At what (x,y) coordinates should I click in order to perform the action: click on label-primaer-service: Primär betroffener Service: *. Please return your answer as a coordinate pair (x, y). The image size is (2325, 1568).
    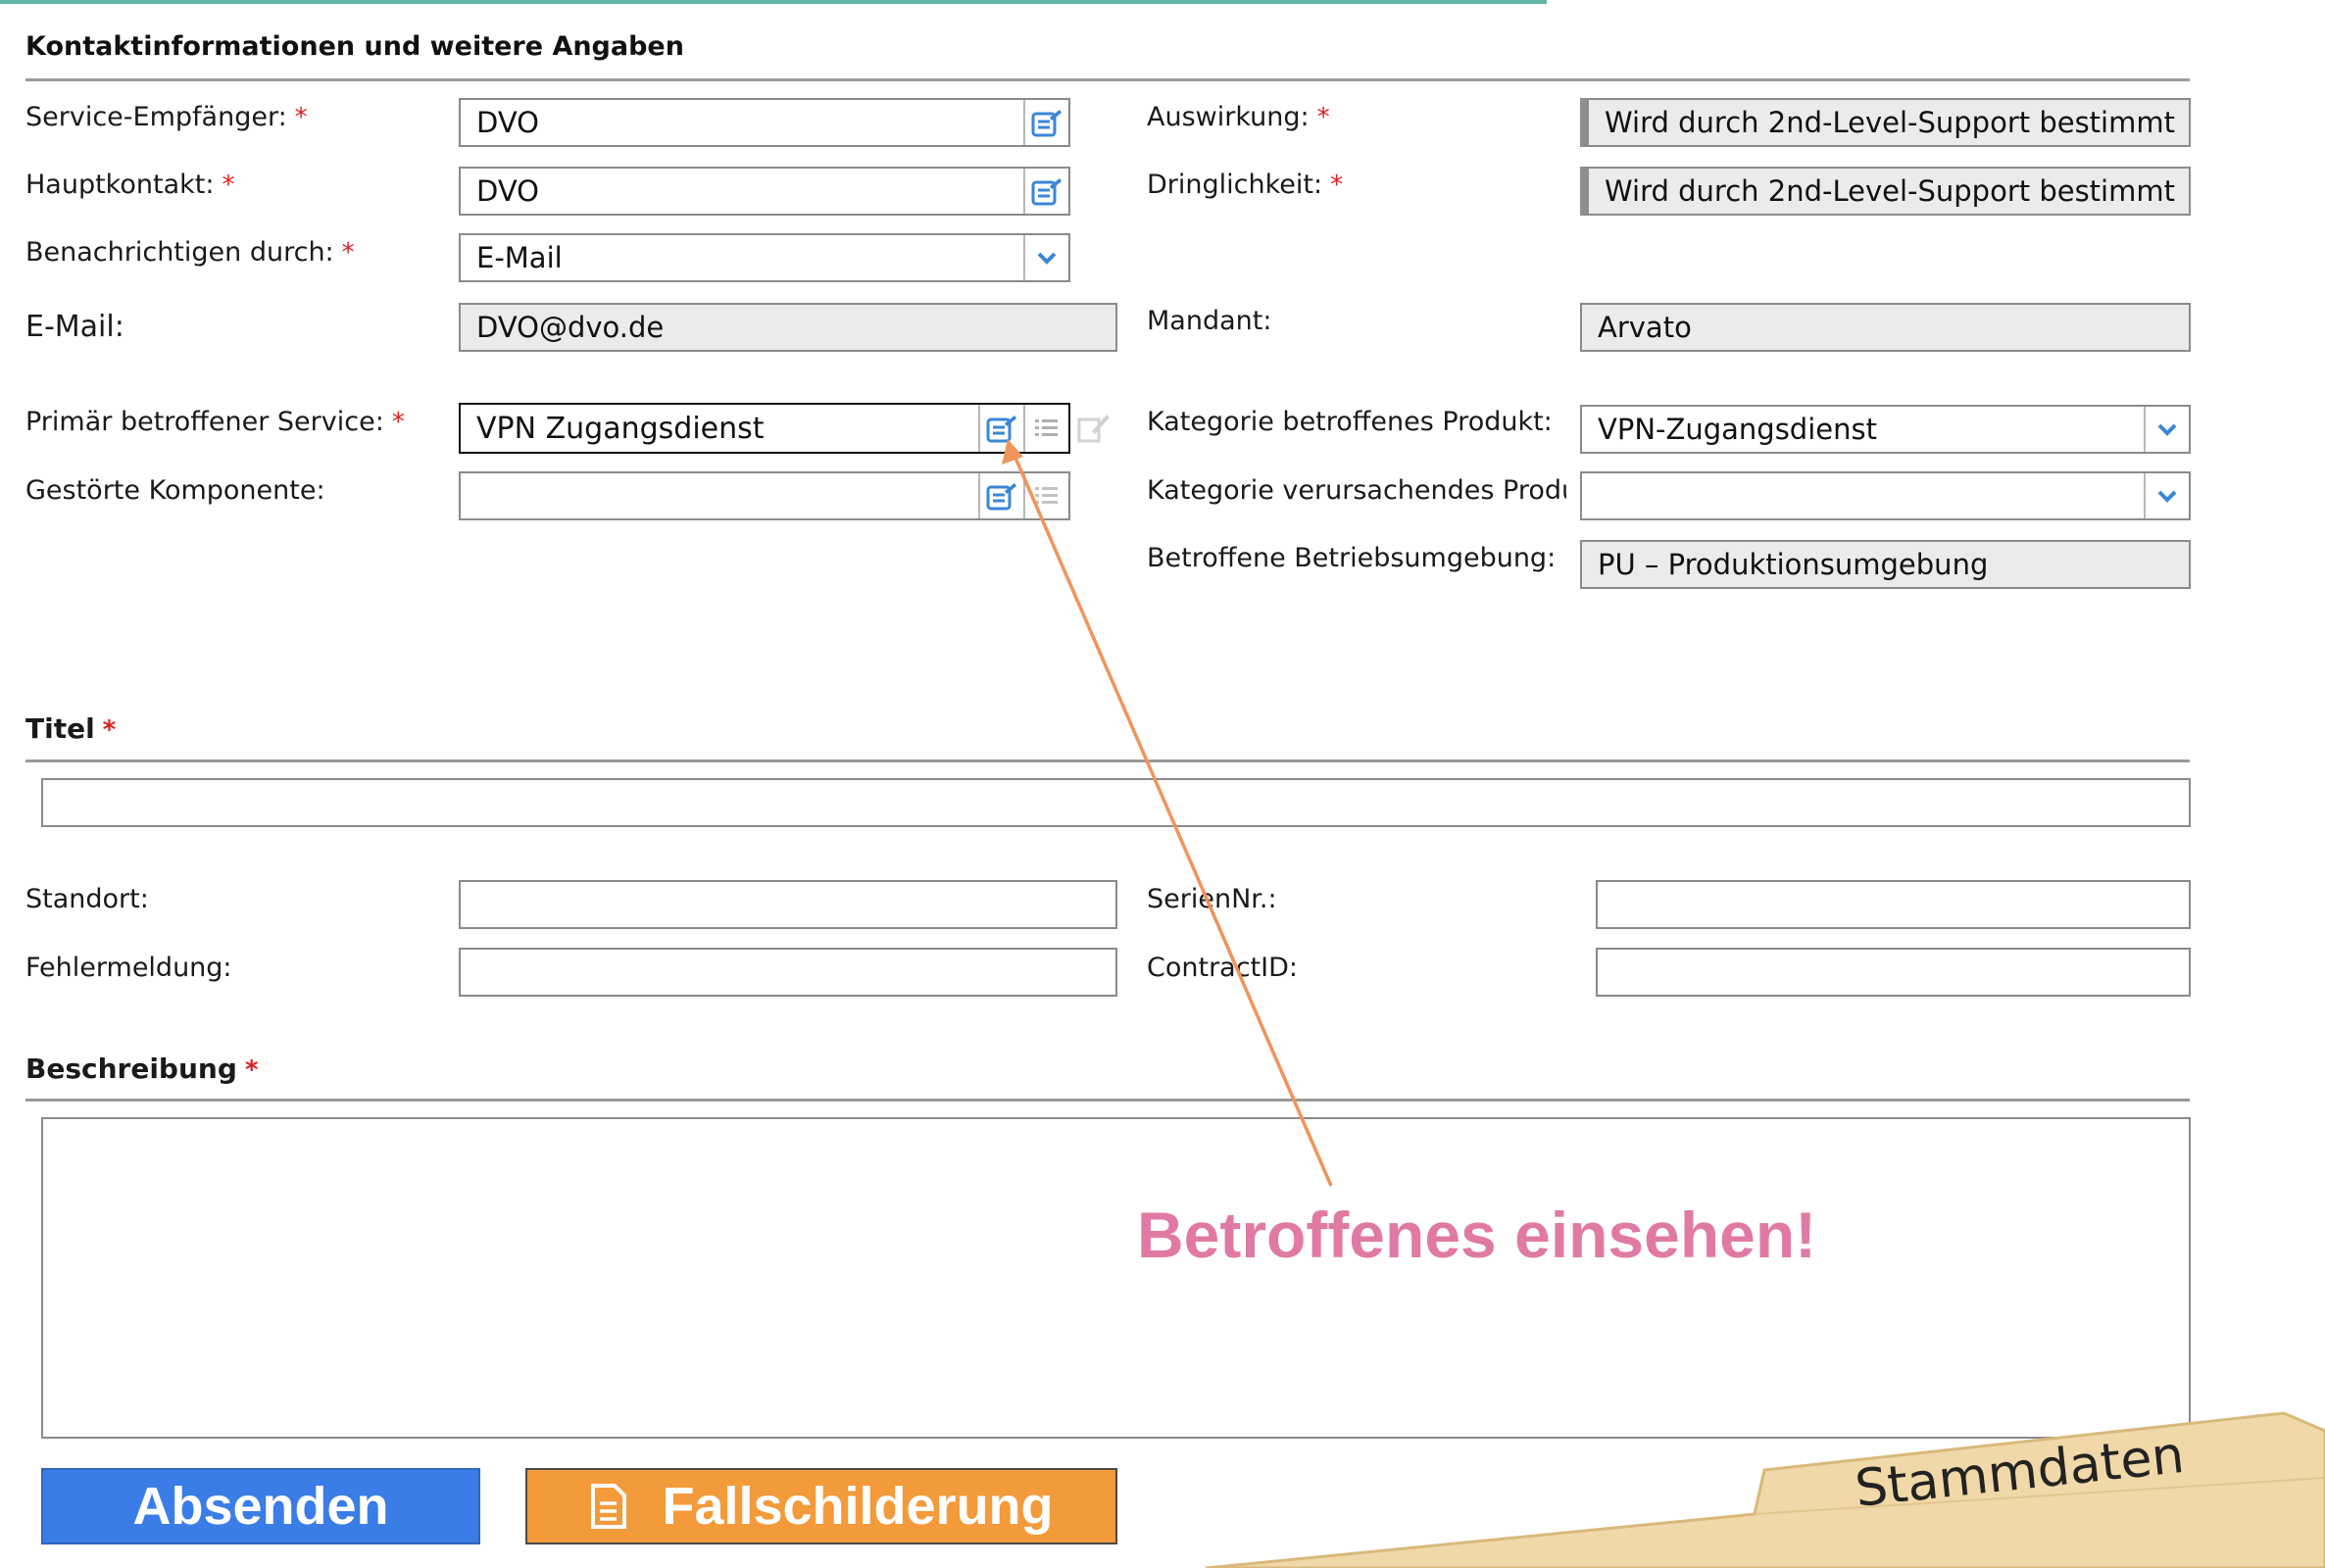
    Looking at the image, I should click on (215, 422).